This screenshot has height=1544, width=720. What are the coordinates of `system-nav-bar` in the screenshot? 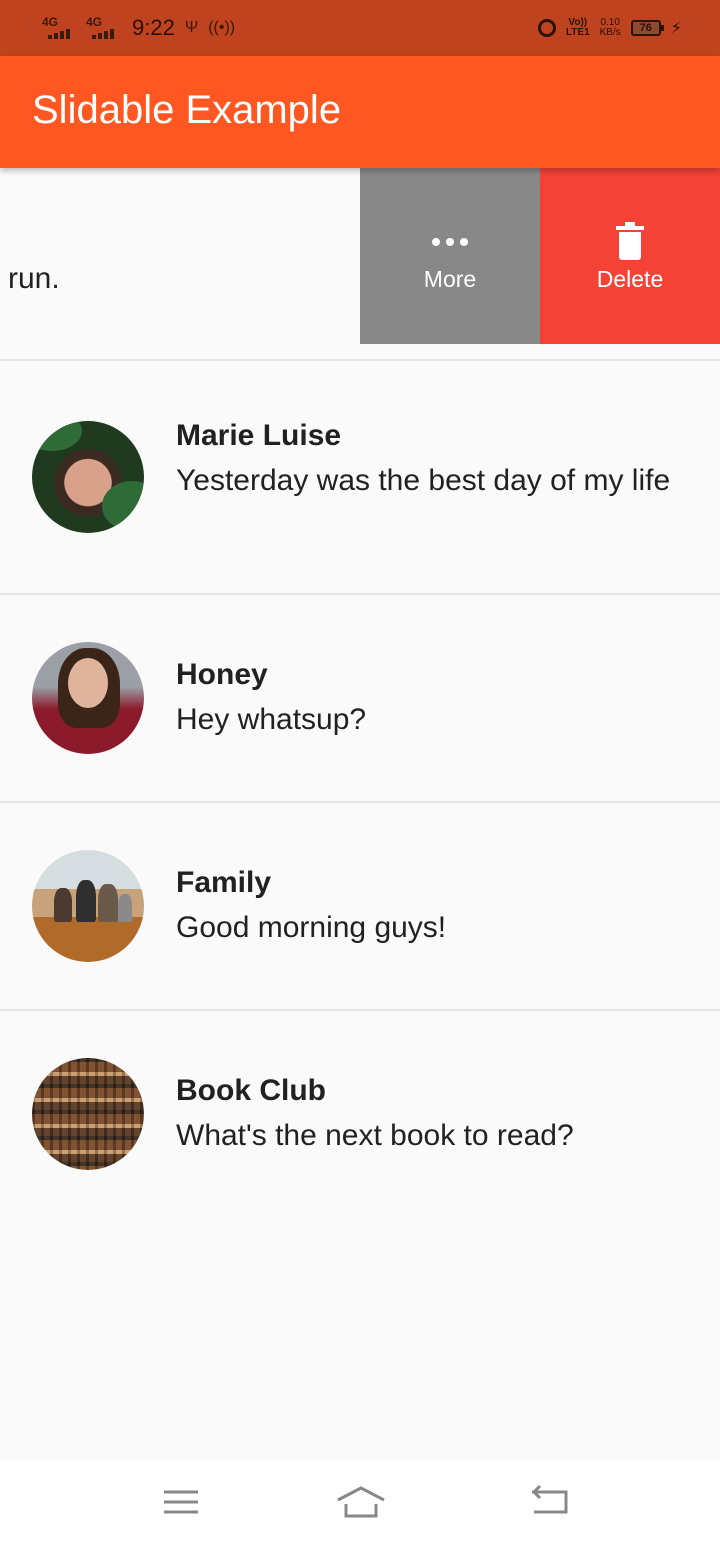 It's located at (360, 1502).